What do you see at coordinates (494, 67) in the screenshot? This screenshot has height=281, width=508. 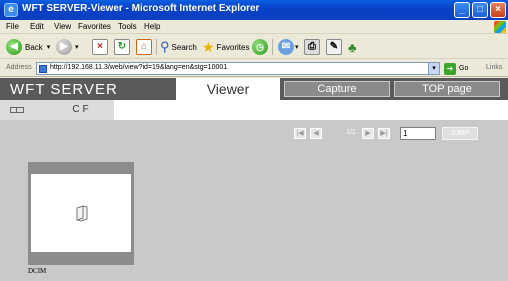 I see `links-label: Links` at bounding box center [494, 67].